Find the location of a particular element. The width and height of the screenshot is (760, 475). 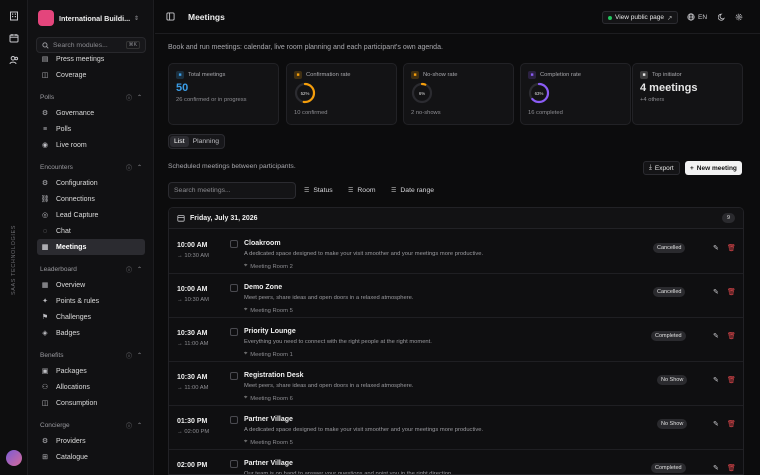

meeting-room-label: Meeting Room 5 is located at coordinates (271, 310).